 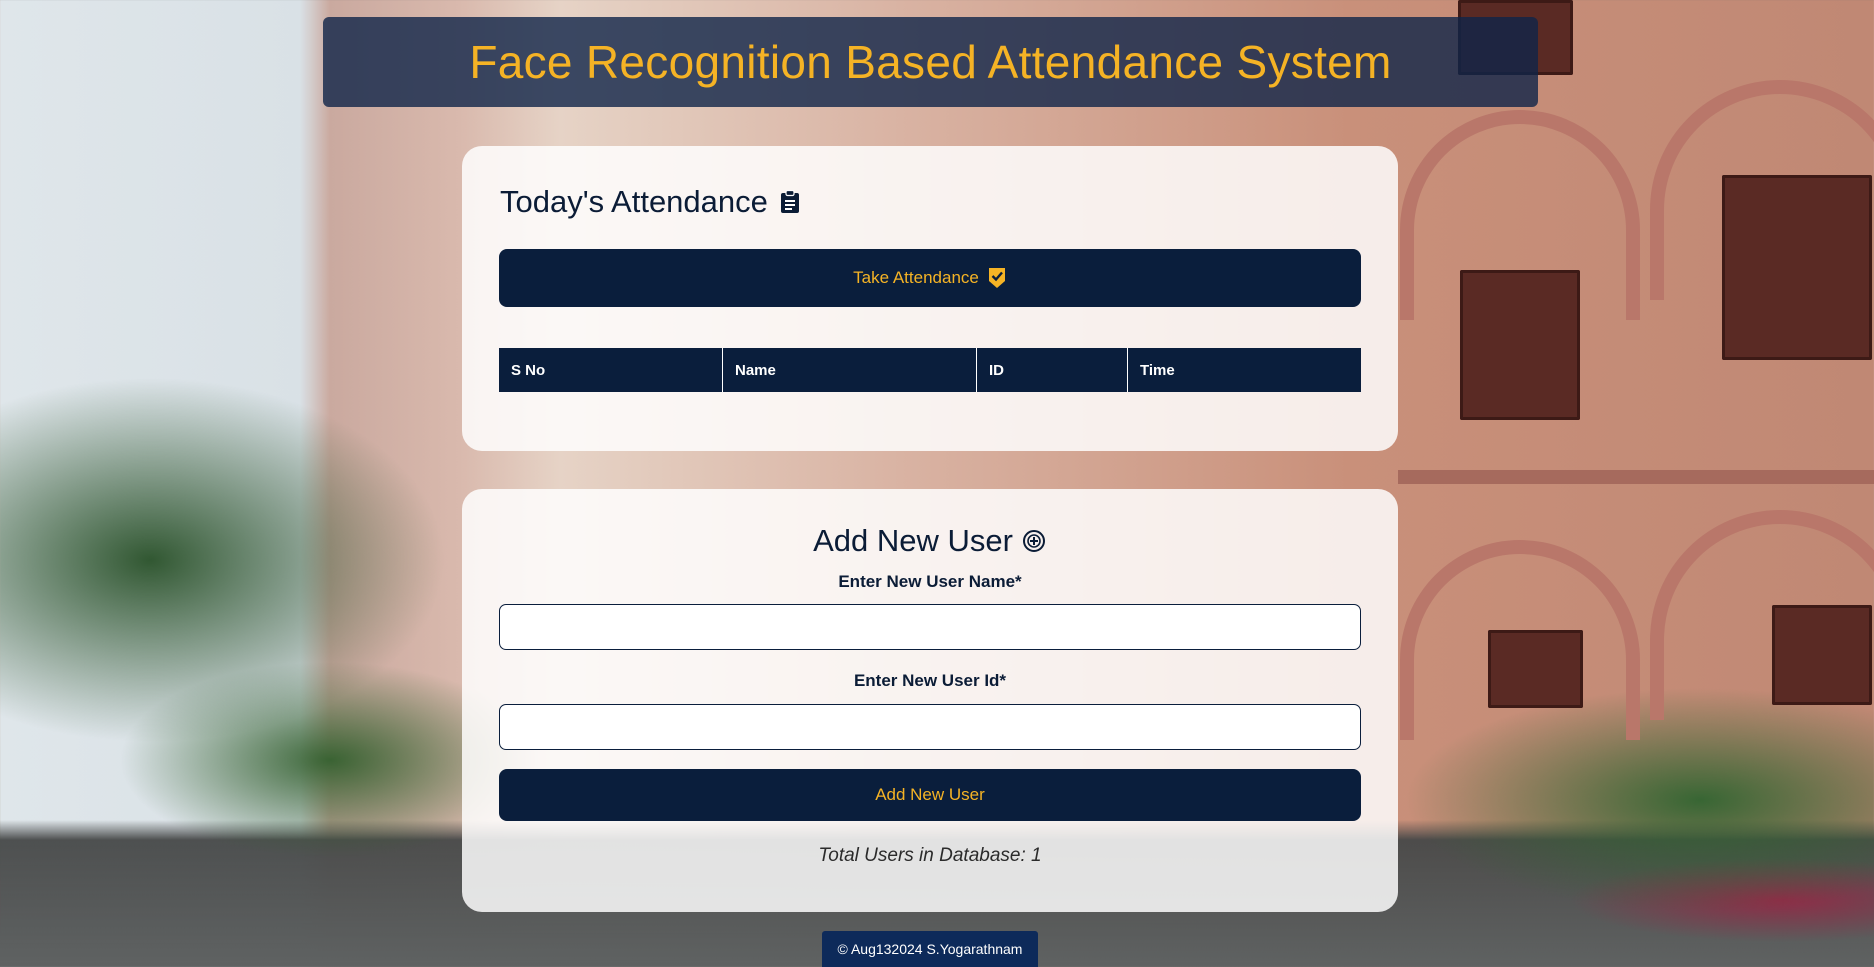 What do you see at coordinates (930, 855) in the screenshot?
I see `total-users-text: Total Users in Database: 1` at bounding box center [930, 855].